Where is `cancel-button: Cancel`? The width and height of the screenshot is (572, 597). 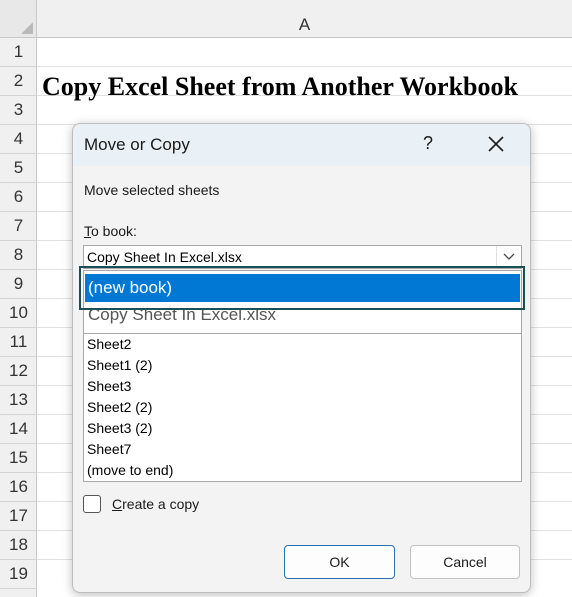 cancel-button: Cancel is located at coordinates (465, 562).